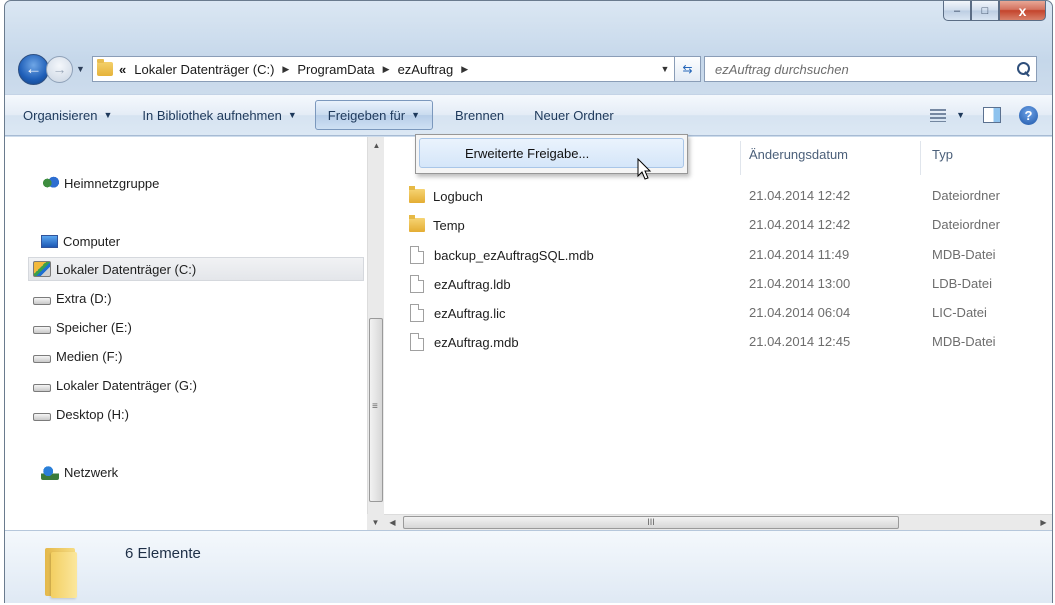 The height and width of the screenshot is (605, 1055). I want to click on change-view-button: ▼, so click(947, 115).